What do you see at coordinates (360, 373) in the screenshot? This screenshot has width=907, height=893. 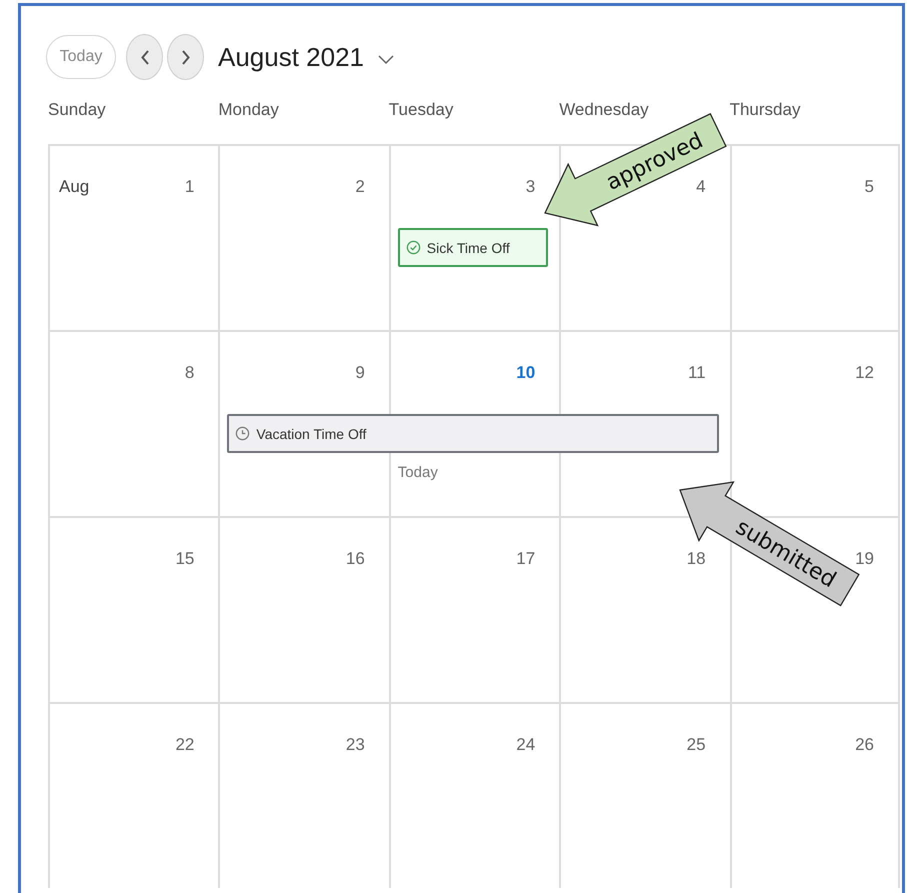 I see `date-number: 9` at bounding box center [360, 373].